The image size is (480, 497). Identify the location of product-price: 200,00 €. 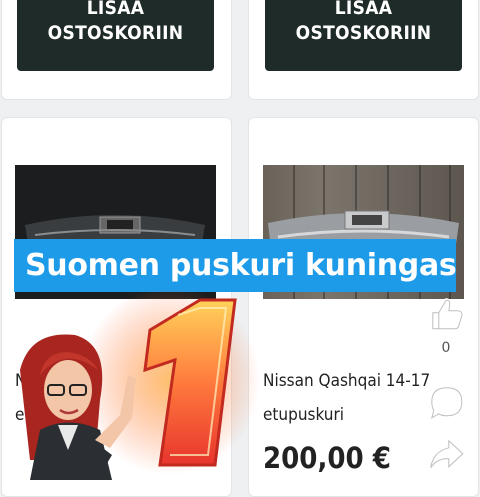
(327, 458).